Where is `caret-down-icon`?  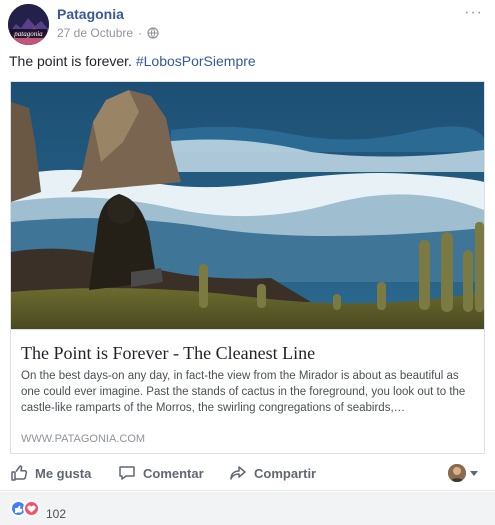 caret-down-icon is located at coordinates (474, 473).